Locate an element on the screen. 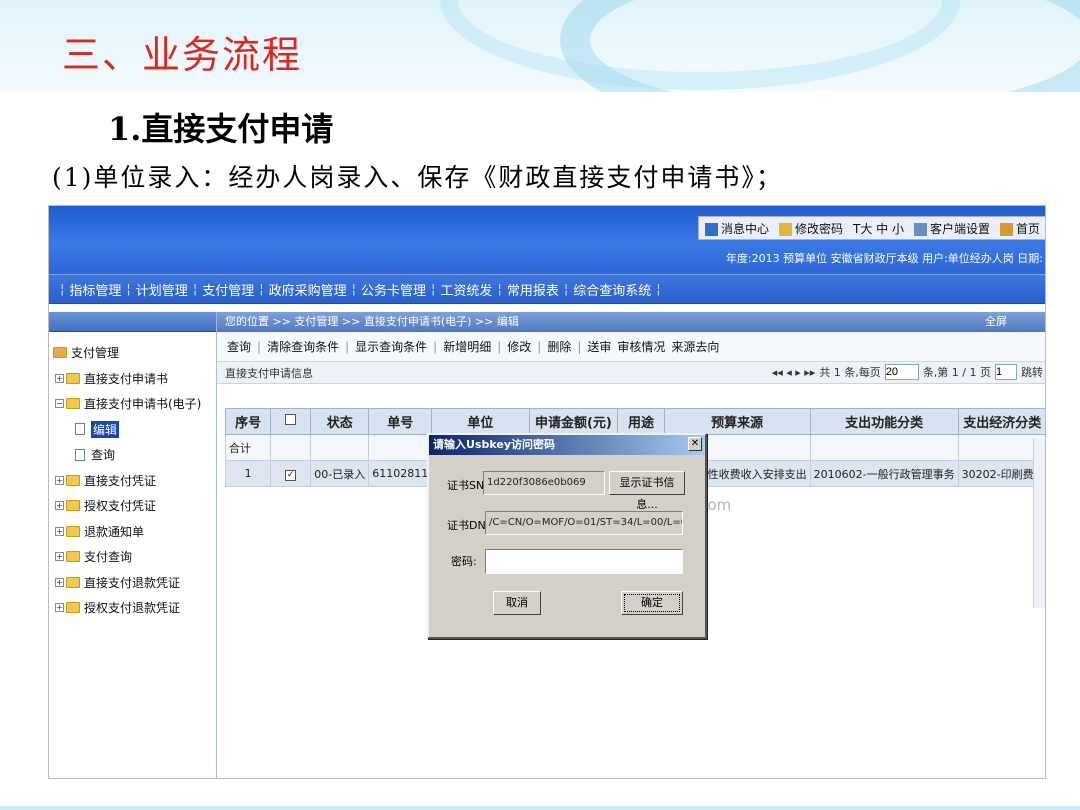  col-header: 单号 is located at coordinates (400, 421).